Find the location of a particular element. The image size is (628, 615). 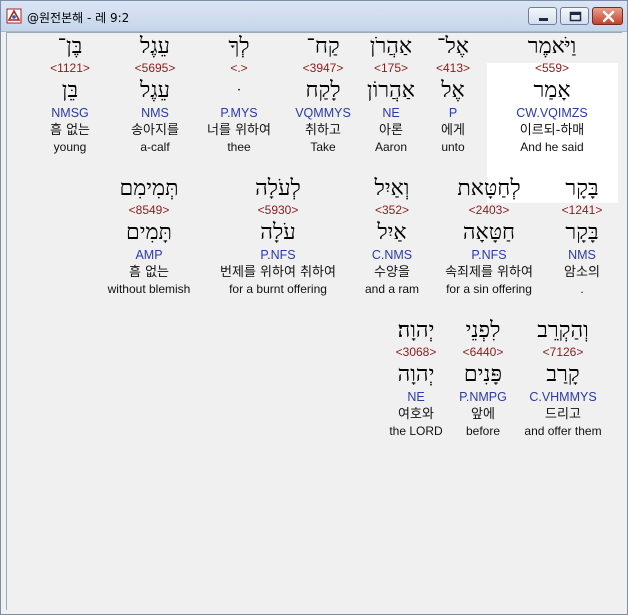

word-2: אַהֲרֹן <175> אַהֲרוֹן NE 아론 Aaron is located at coordinates (391, 96).